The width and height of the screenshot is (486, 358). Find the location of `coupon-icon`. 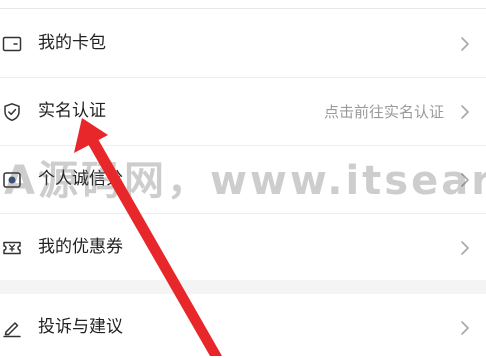

coupon-icon is located at coordinates (12, 248).